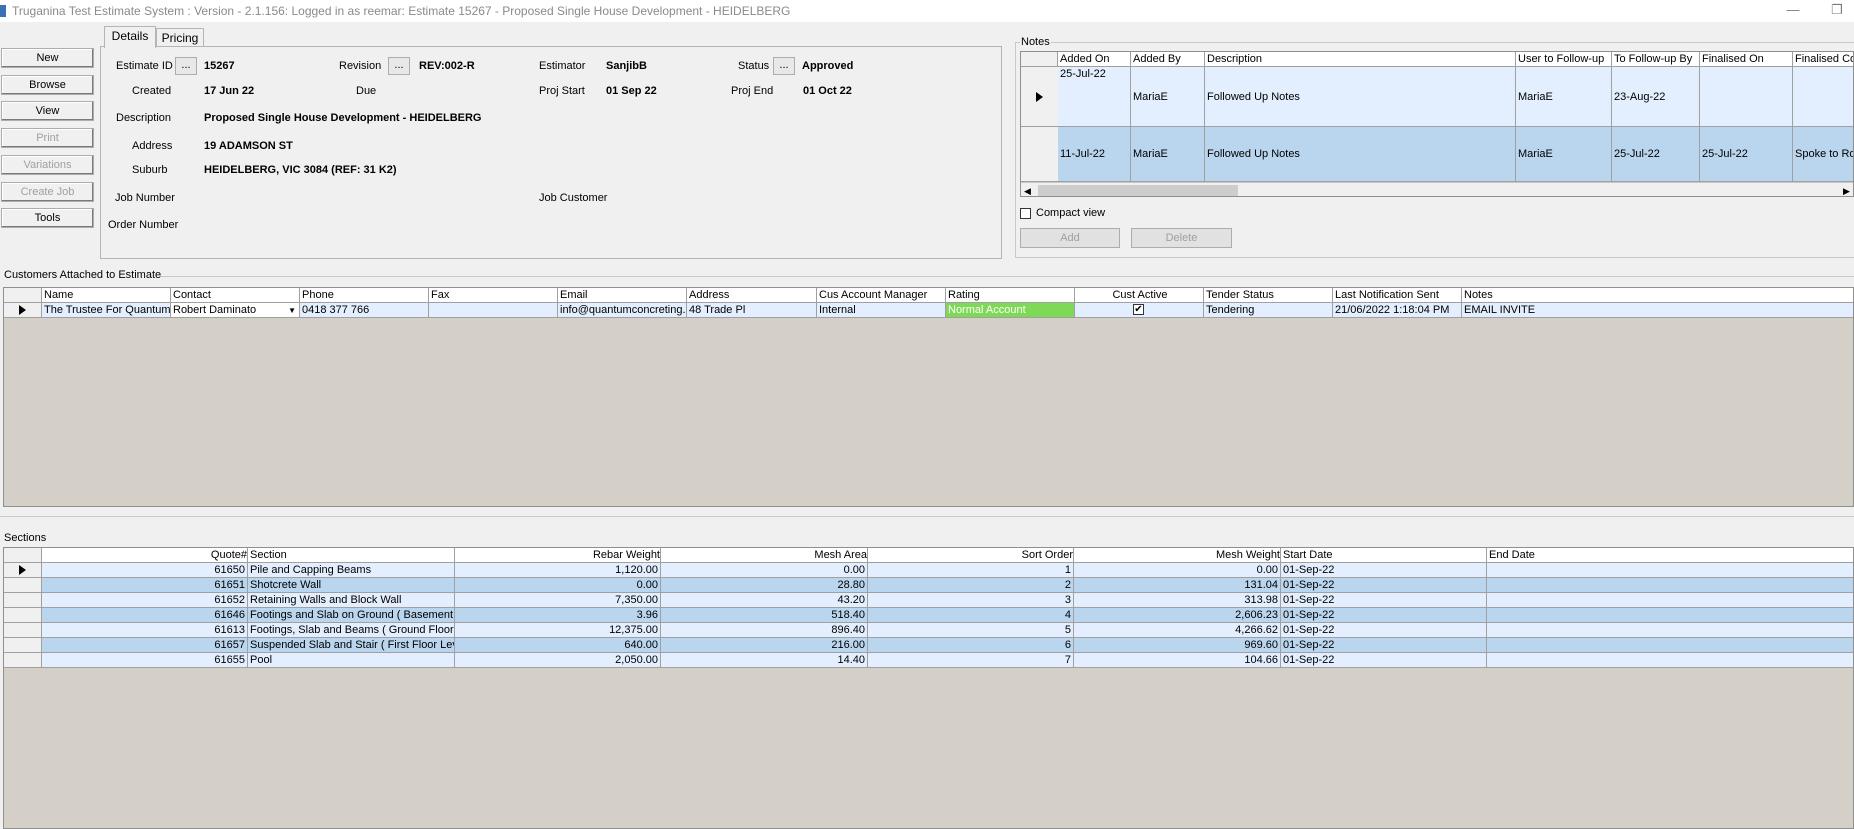 The height and width of the screenshot is (829, 1854). What do you see at coordinates (1010, 310) in the screenshot?
I see `customer-rating-cell: Normal Account` at bounding box center [1010, 310].